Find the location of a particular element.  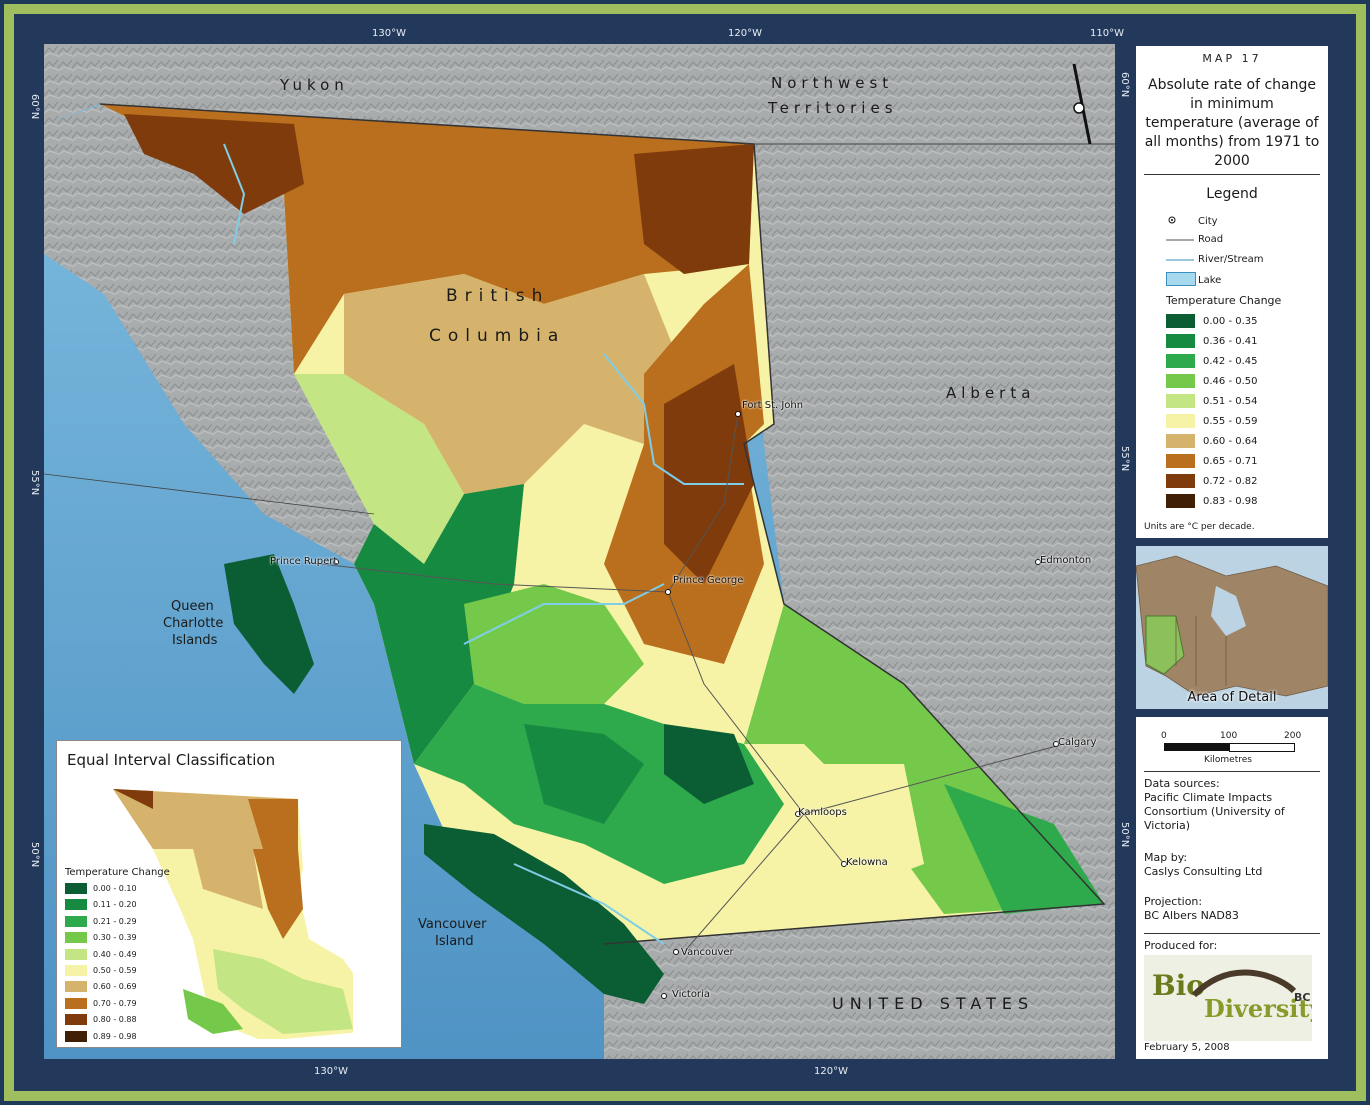

units-note: Units are °C per decade. is located at coordinates (1199, 527).